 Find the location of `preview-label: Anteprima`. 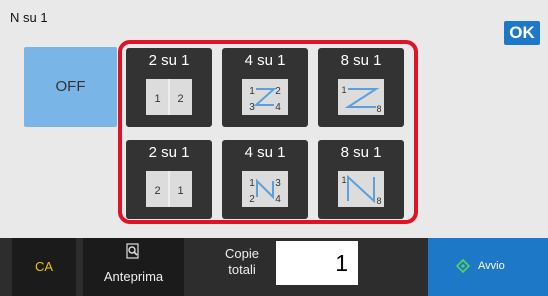

preview-label: Anteprima is located at coordinates (133, 276).